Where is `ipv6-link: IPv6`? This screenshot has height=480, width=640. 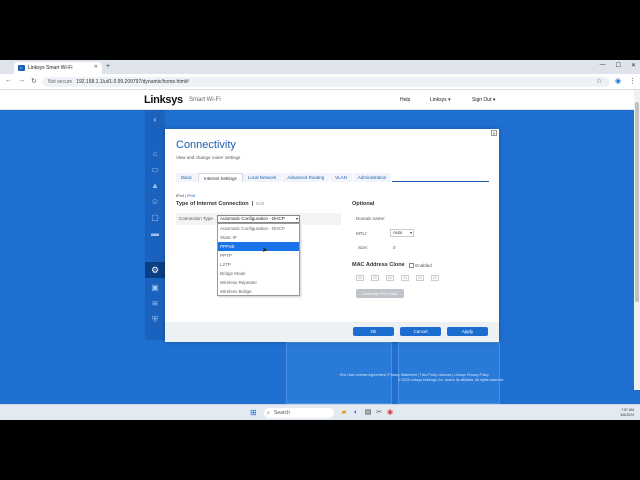
ipv6-link: IPv6 is located at coordinates (191, 195).